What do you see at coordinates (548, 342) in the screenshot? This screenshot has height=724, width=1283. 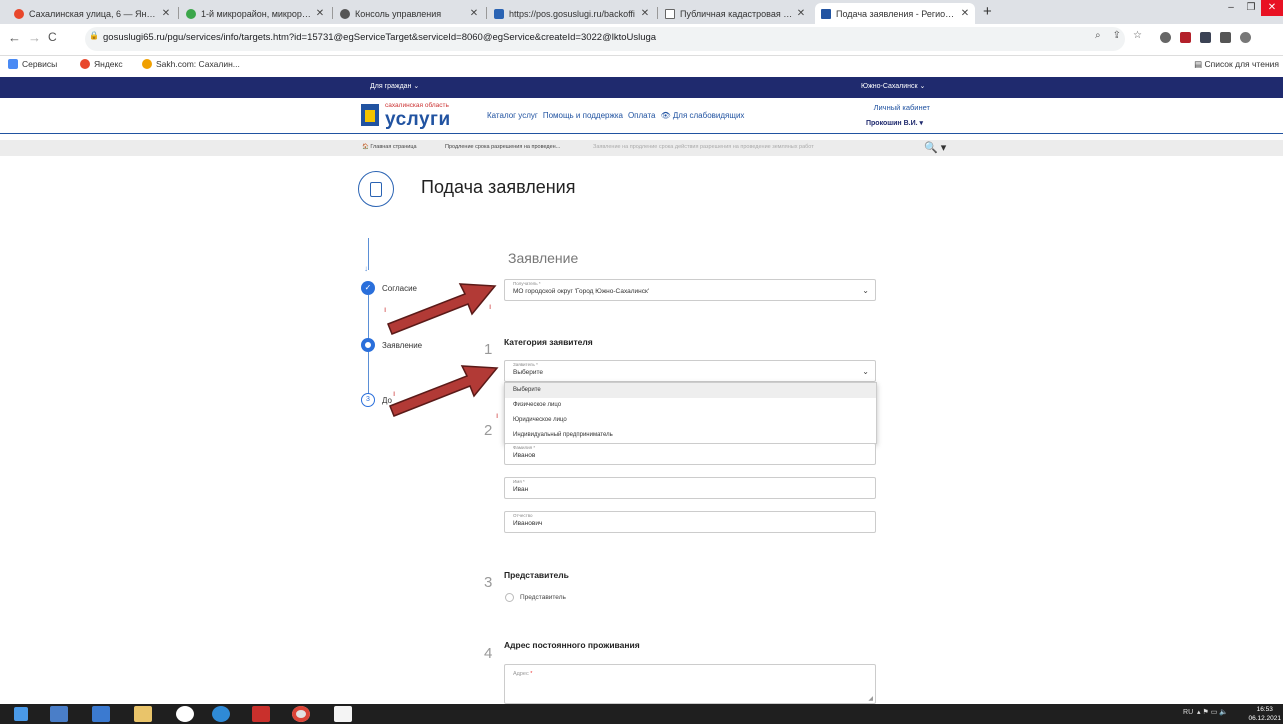 I see `category-title: Категория заявителя` at bounding box center [548, 342].